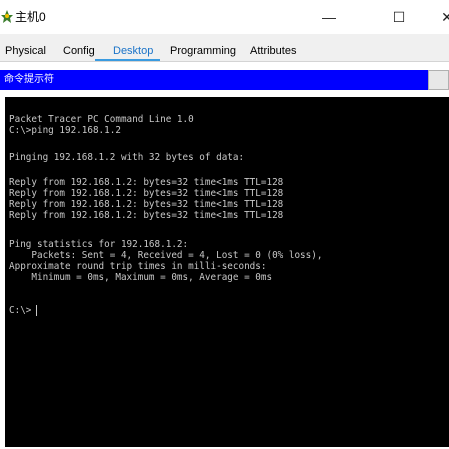  Describe the element at coordinates (29, 79) in the screenshot. I see `command-prompt-title: 命令提示符` at that location.